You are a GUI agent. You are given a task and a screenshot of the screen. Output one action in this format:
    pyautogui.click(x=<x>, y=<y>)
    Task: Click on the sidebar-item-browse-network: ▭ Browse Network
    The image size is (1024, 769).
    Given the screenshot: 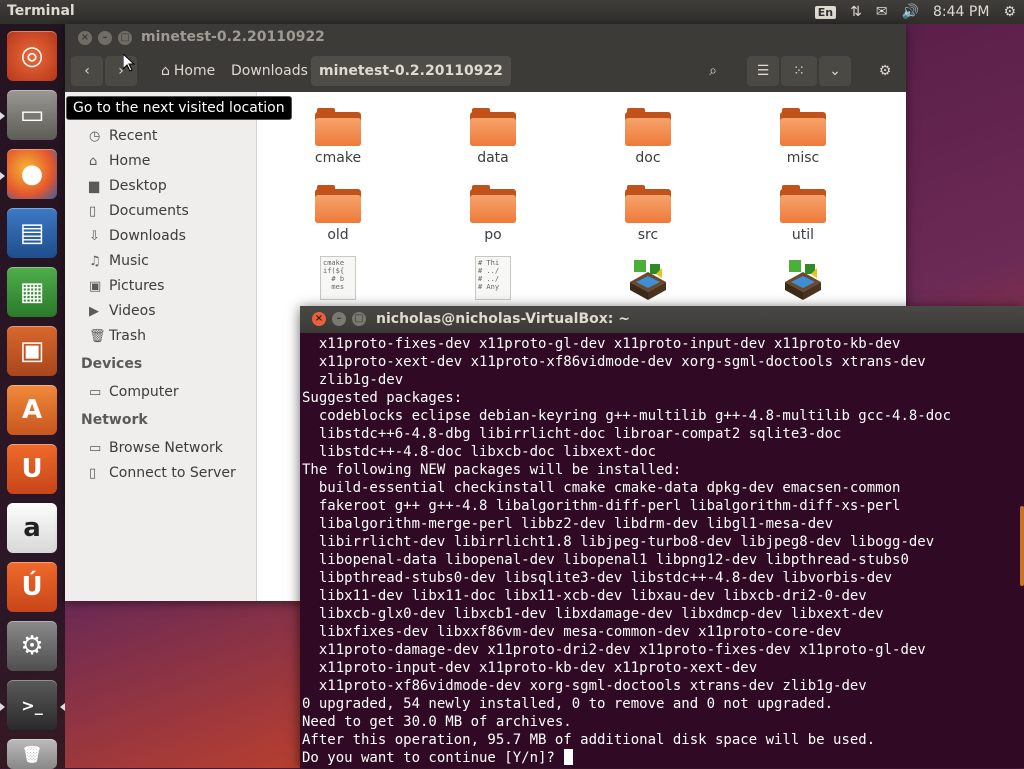 What is the action you would take?
    pyautogui.click(x=156, y=448)
    